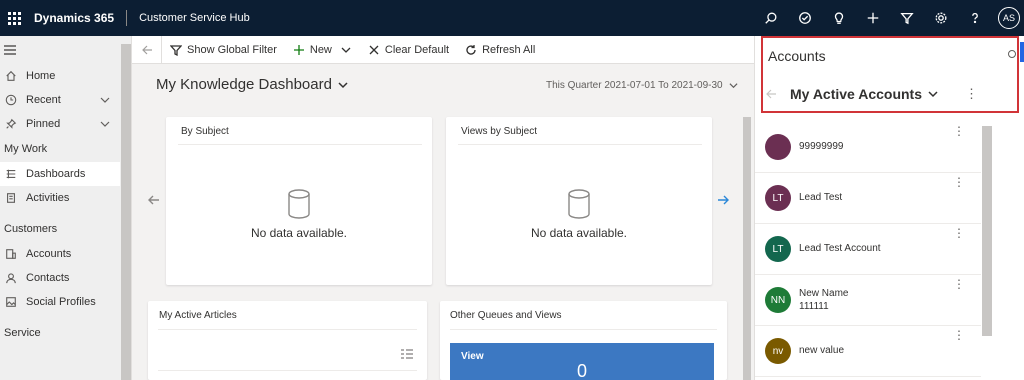  What do you see at coordinates (821, 146) in the screenshot?
I see `account-name: 99999999` at bounding box center [821, 146].